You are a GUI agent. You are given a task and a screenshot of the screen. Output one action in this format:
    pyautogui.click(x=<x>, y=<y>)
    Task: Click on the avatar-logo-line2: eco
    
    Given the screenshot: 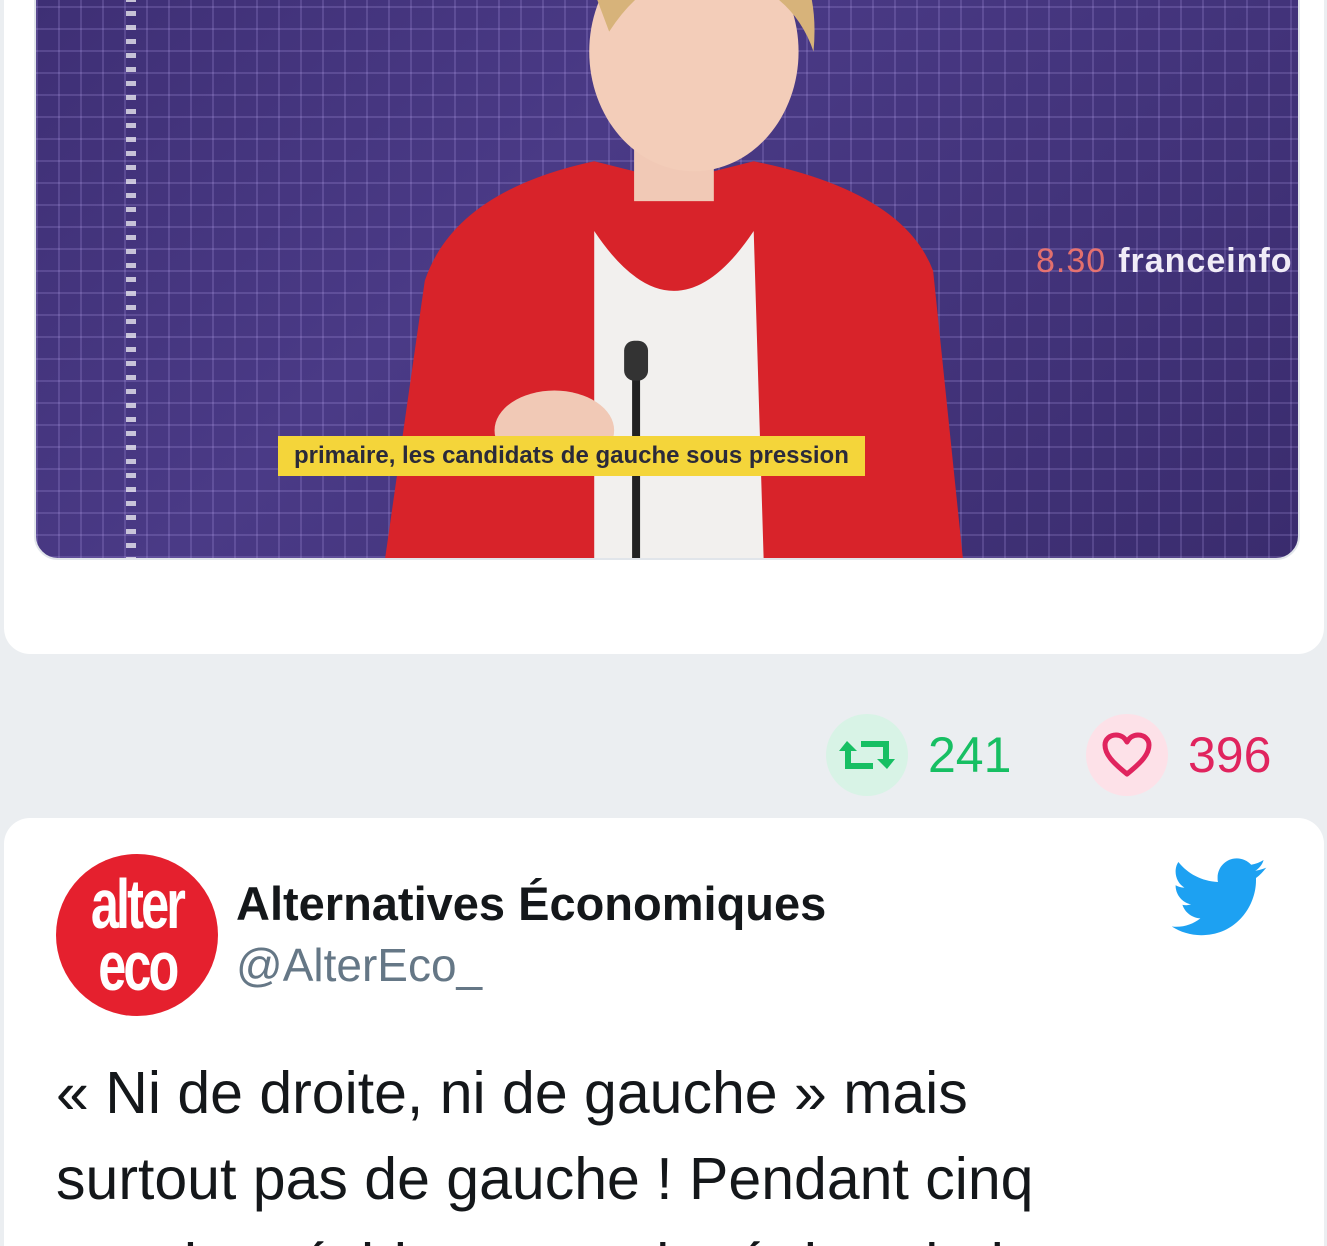 What is the action you would take?
    pyautogui.click(x=138, y=966)
    